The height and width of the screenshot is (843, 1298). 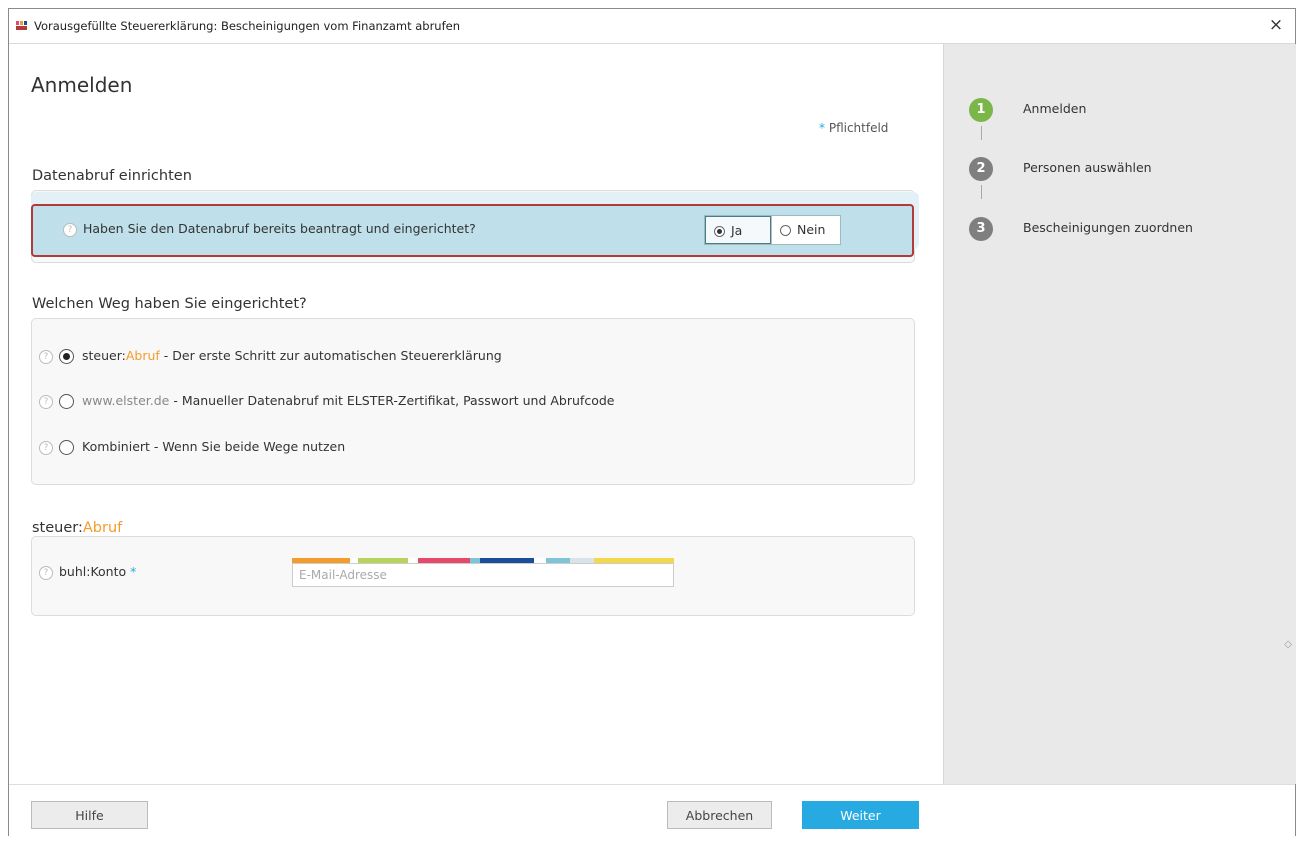 I want to click on radio-nein-icon, so click(x=785, y=230).